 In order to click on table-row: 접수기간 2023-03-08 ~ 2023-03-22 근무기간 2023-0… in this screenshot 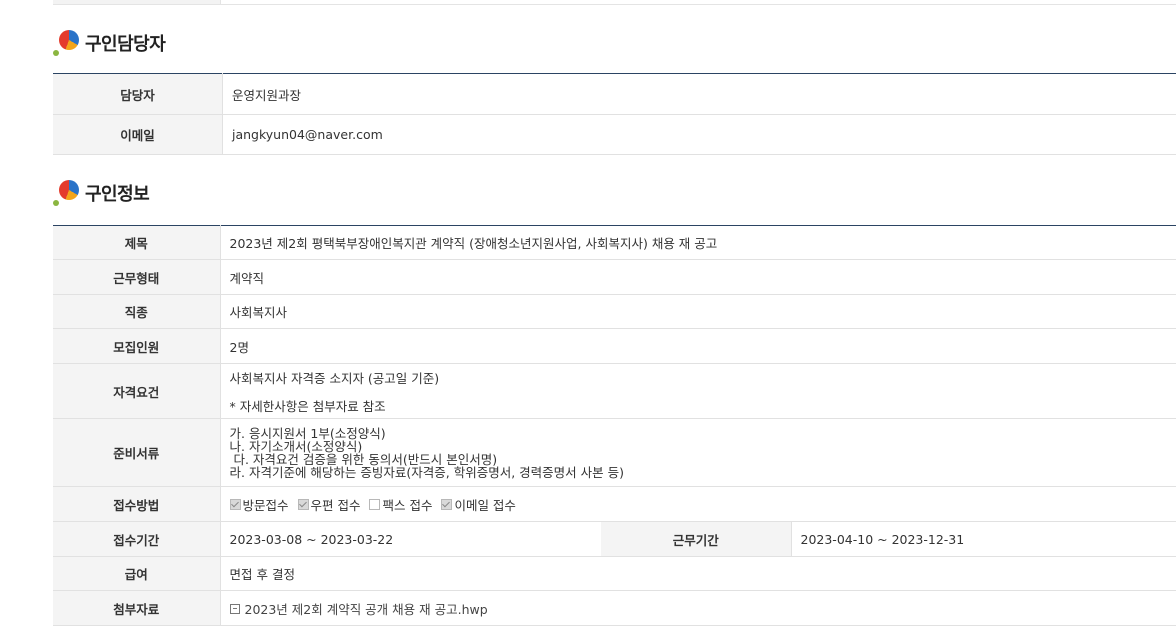, I will do `click(614, 539)`.